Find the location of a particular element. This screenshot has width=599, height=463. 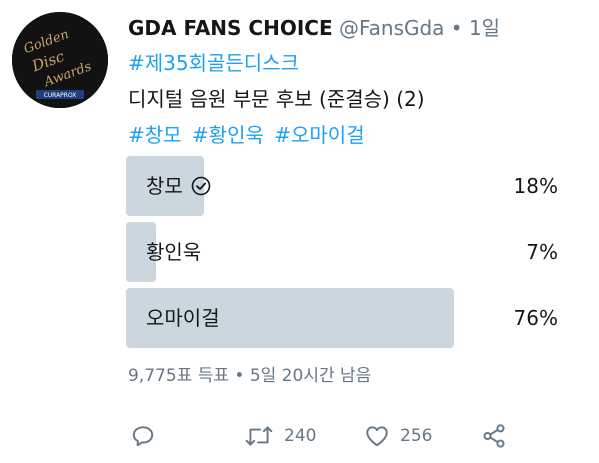

avatar: Golden Disc Awards CURAPROX is located at coordinates (60, 60).